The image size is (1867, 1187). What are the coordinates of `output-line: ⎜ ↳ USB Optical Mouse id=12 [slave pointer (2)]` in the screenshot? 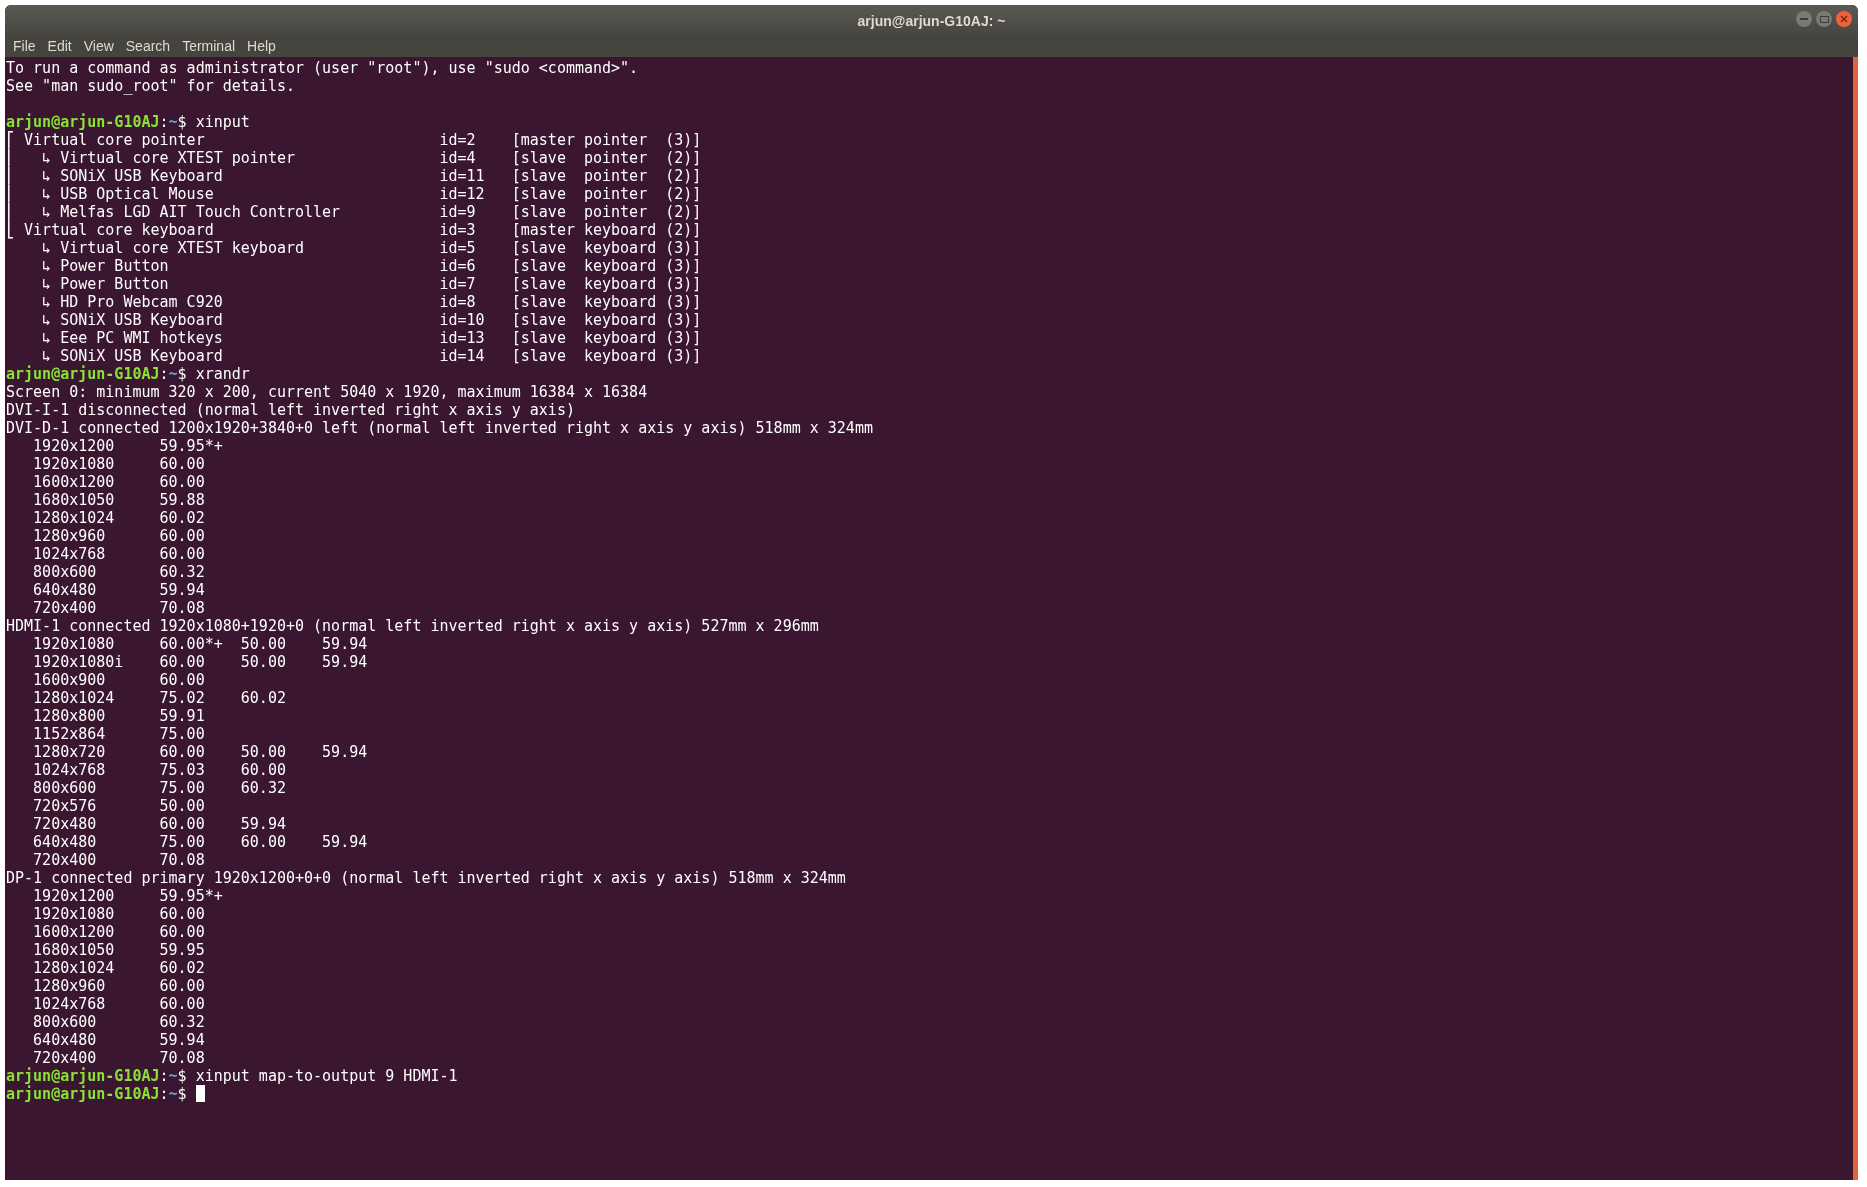 It's located at (354, 194).